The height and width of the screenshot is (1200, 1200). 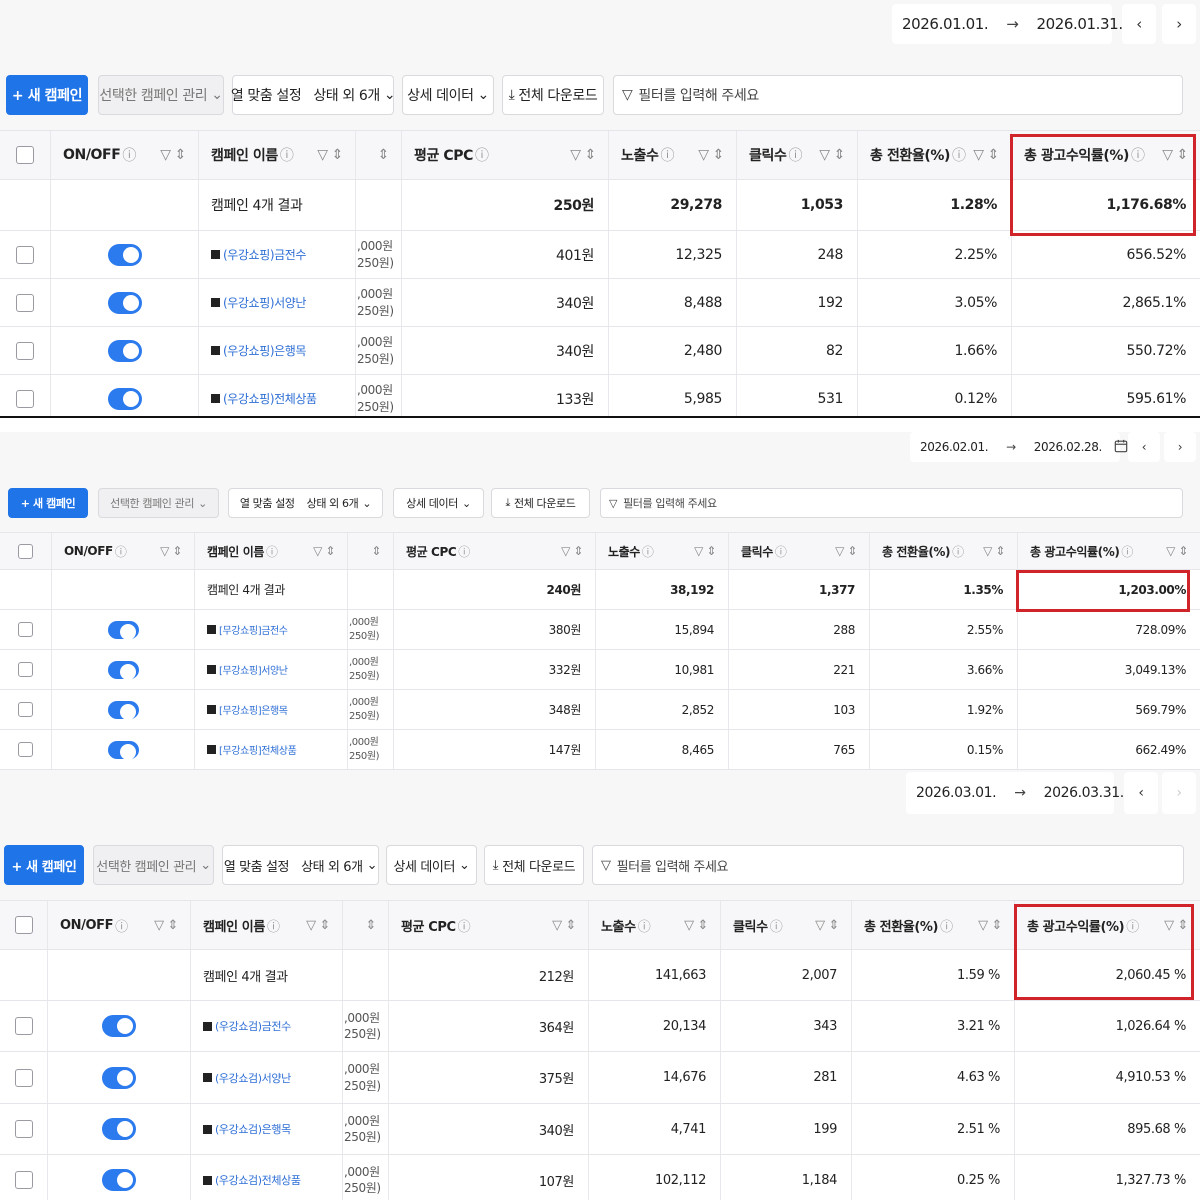 What do you see at coordinates (267, 1129) in the screenshot?
I see `campaign-name-link: (우강쇼검)은행목` at bounding box center [267, 1129].